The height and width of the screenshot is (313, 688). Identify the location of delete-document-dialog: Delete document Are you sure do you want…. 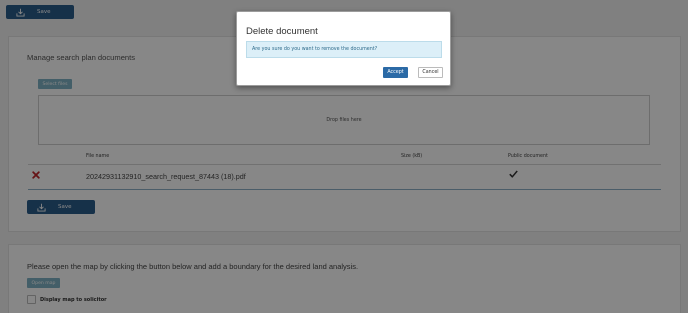
(343, 48).